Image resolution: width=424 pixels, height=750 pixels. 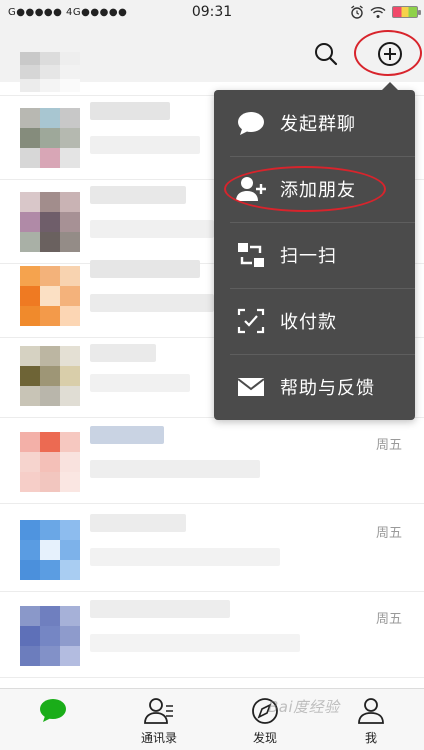 I want to click on menu-item-add-friend: 添加朋友, so click(x=314, y=189).